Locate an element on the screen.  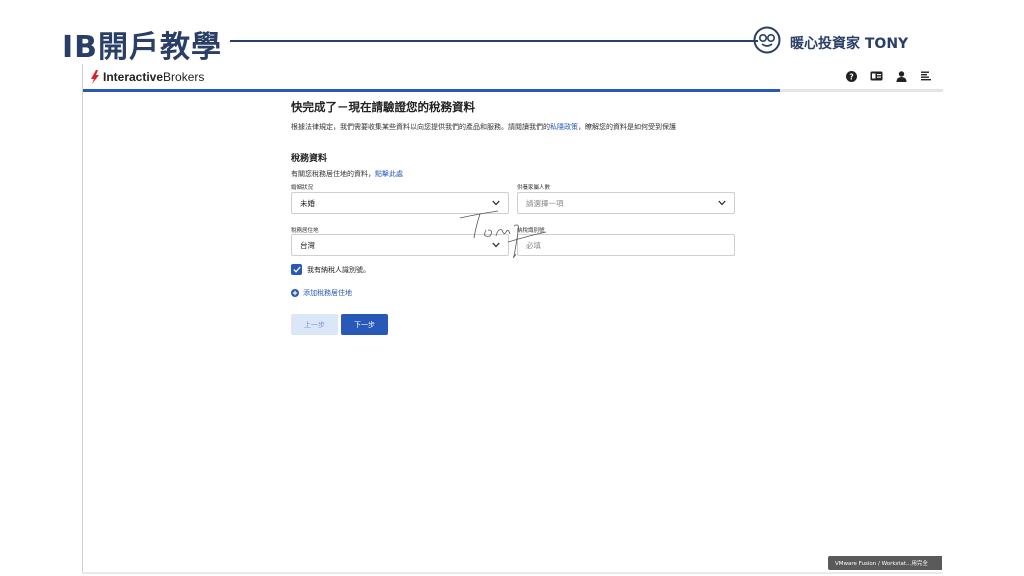
progress-fill is located at coordinates (431, 90).